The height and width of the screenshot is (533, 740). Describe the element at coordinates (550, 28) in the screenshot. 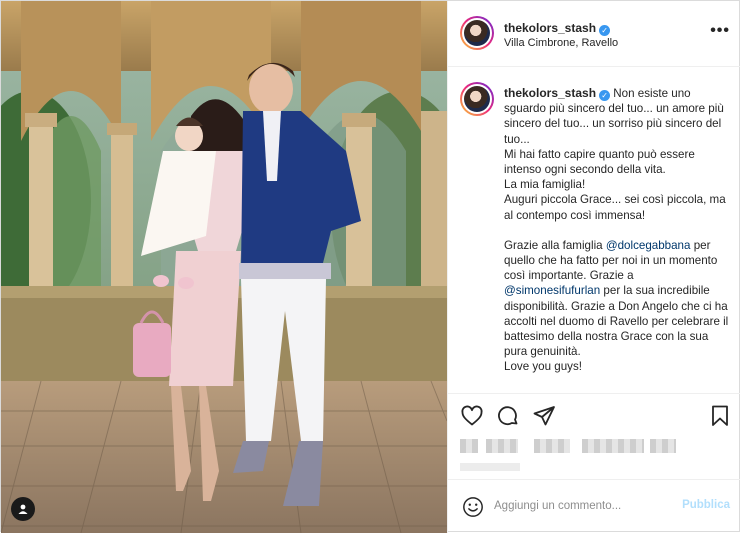

I see `author-username: thekolors_stash` at that location.